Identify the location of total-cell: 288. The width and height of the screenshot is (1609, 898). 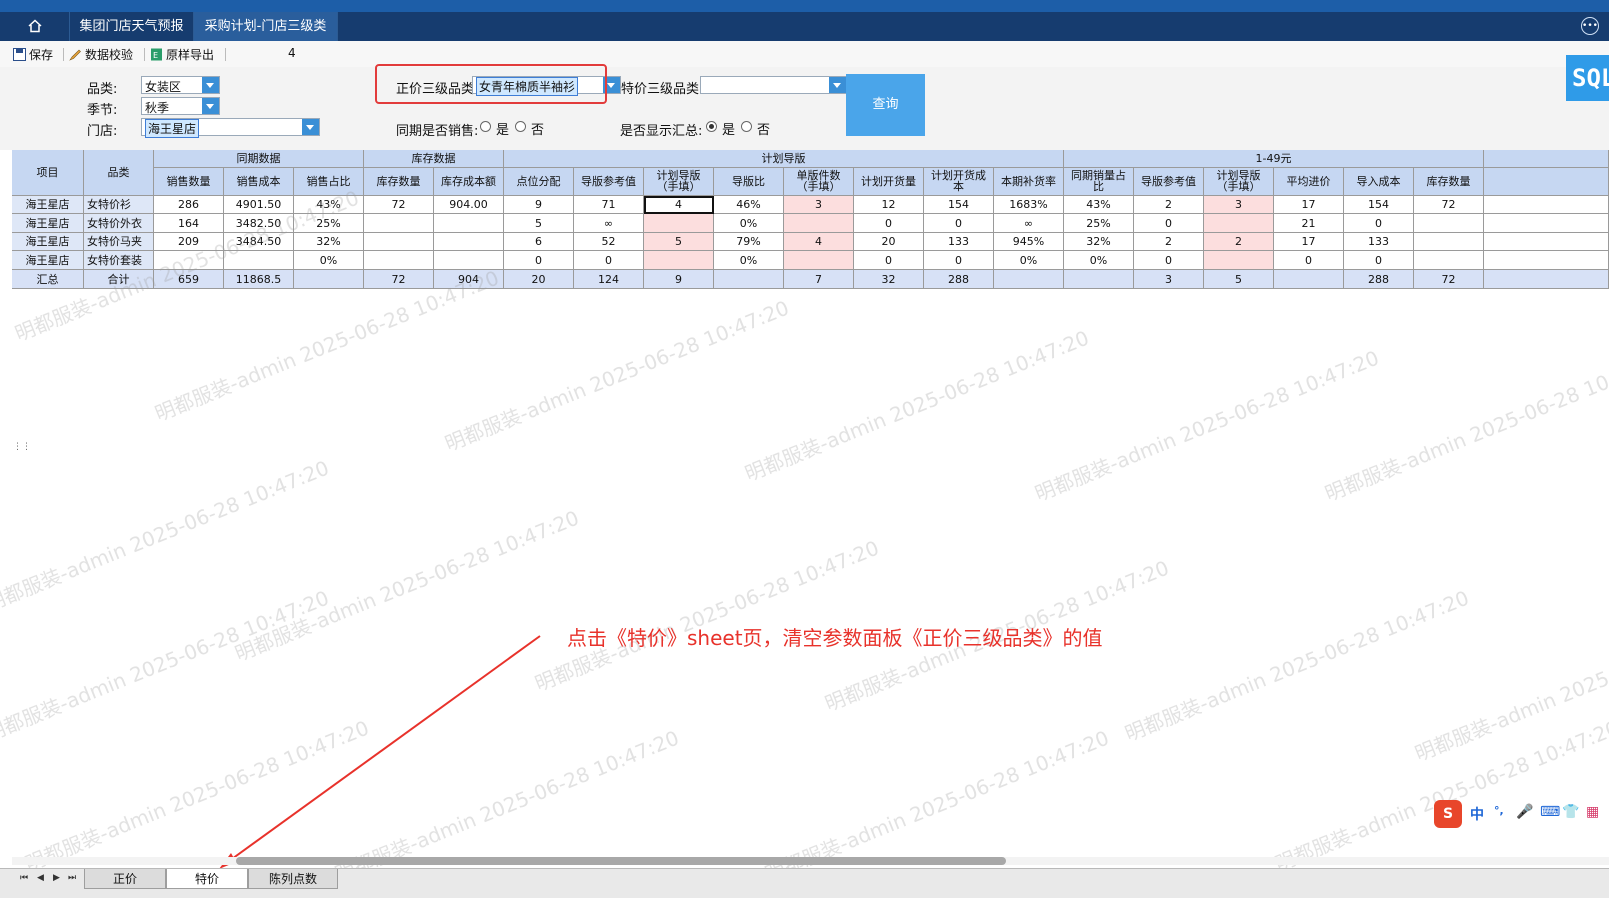
(1379, 279).